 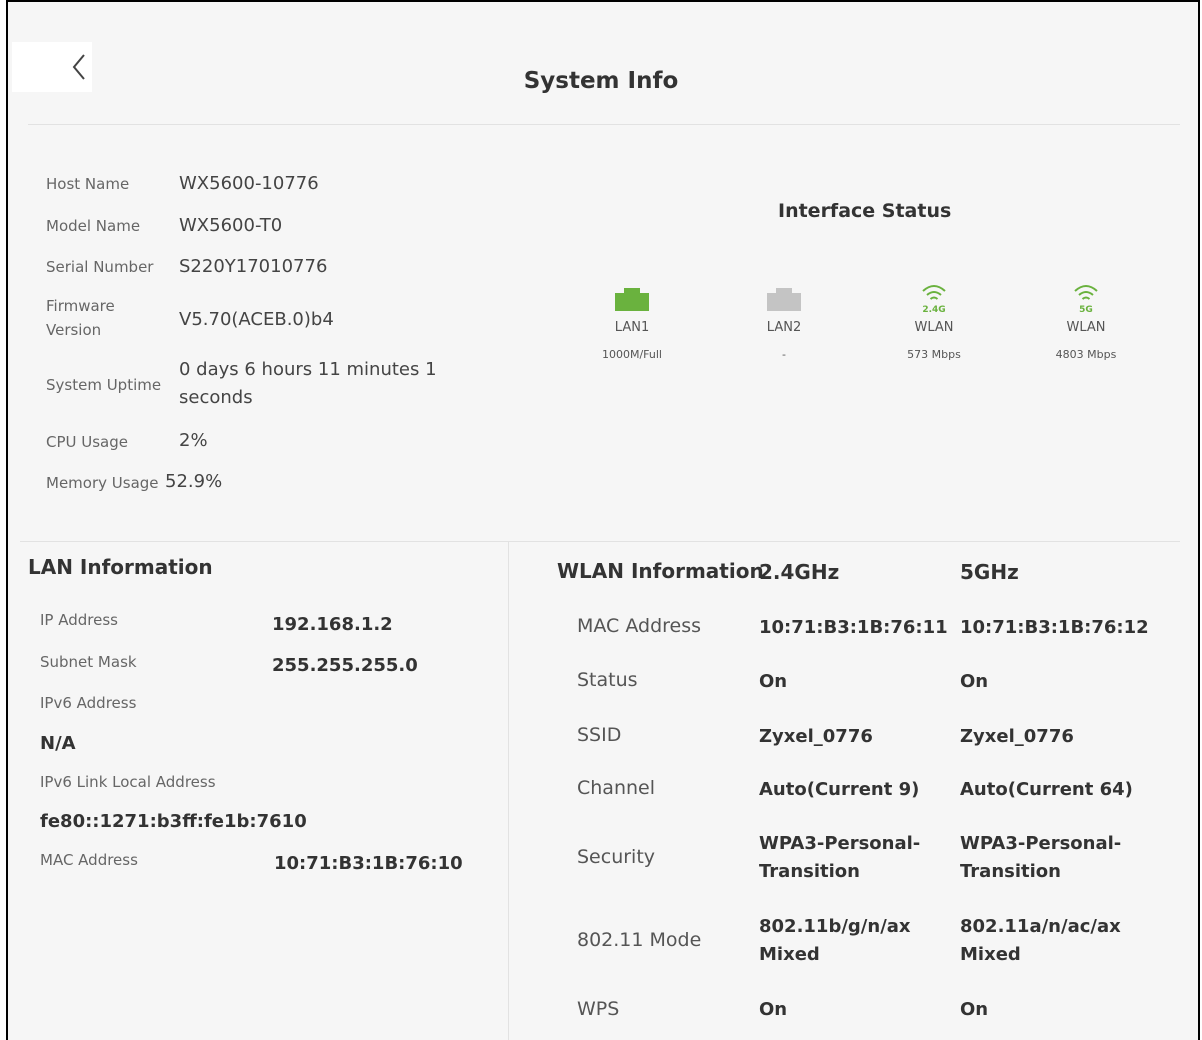 I want to click on firmware-label-line1: Firmware, so click(x=80, y=306).